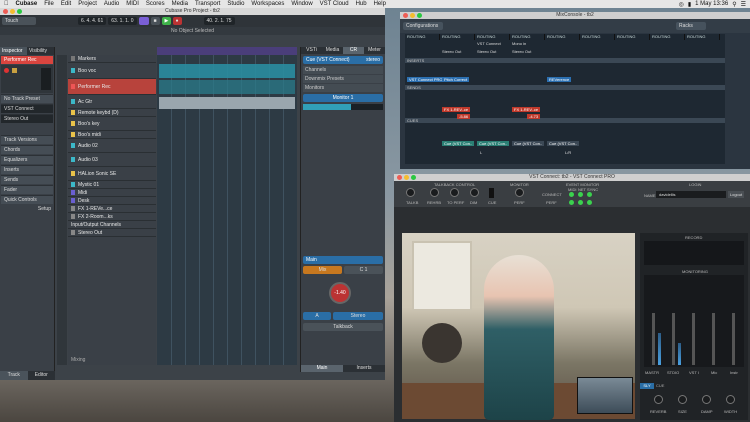  Describe the element at coordinates (363, 270) in the screenshot. I see `c1-button: C 1` at that location.